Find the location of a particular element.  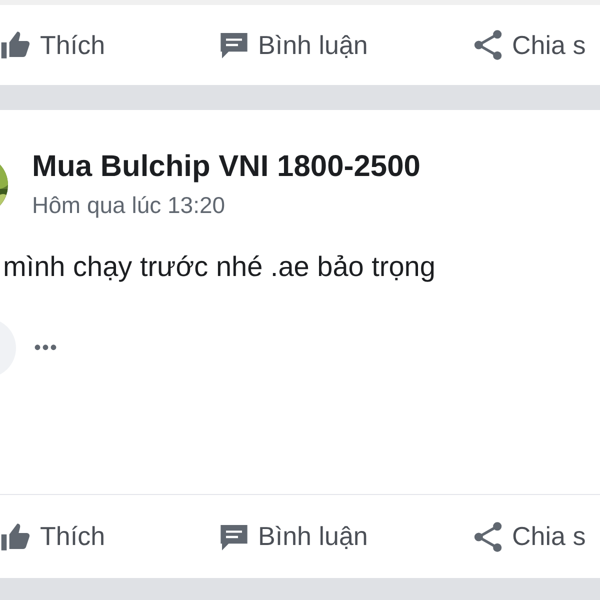

author-name: Mua Bulchip VNI 1800-2500 is located at coordinates (226, 167).